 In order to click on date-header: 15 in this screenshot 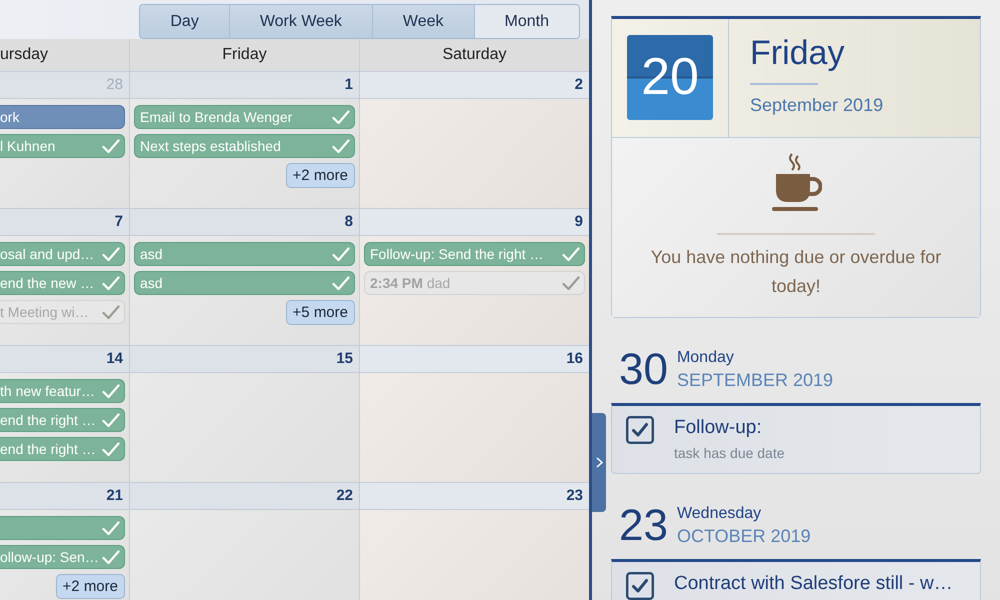, I will do `click(245, 359)`.